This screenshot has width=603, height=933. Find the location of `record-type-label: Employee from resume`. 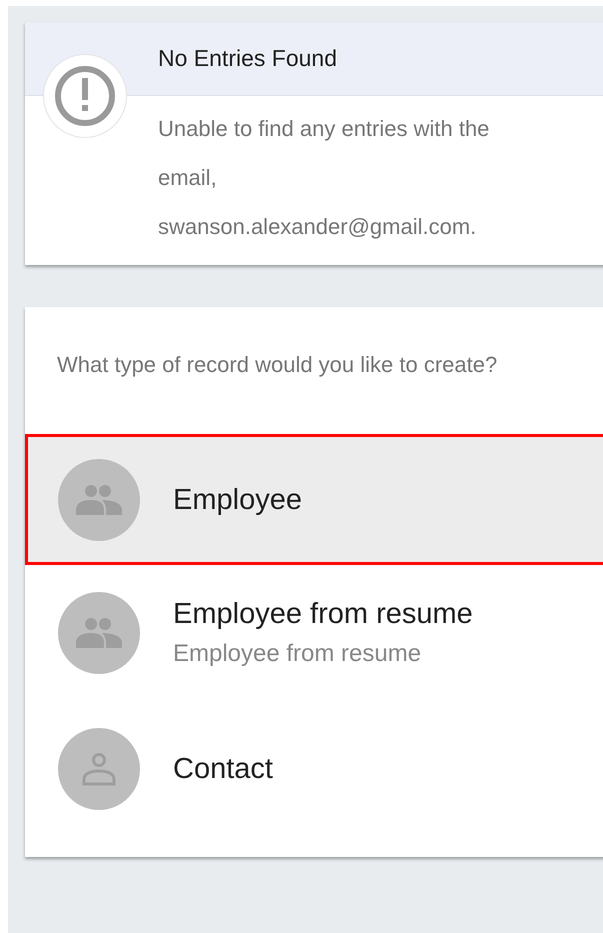

record-type-label: Employee from resume is located at coordinates (323, 614).